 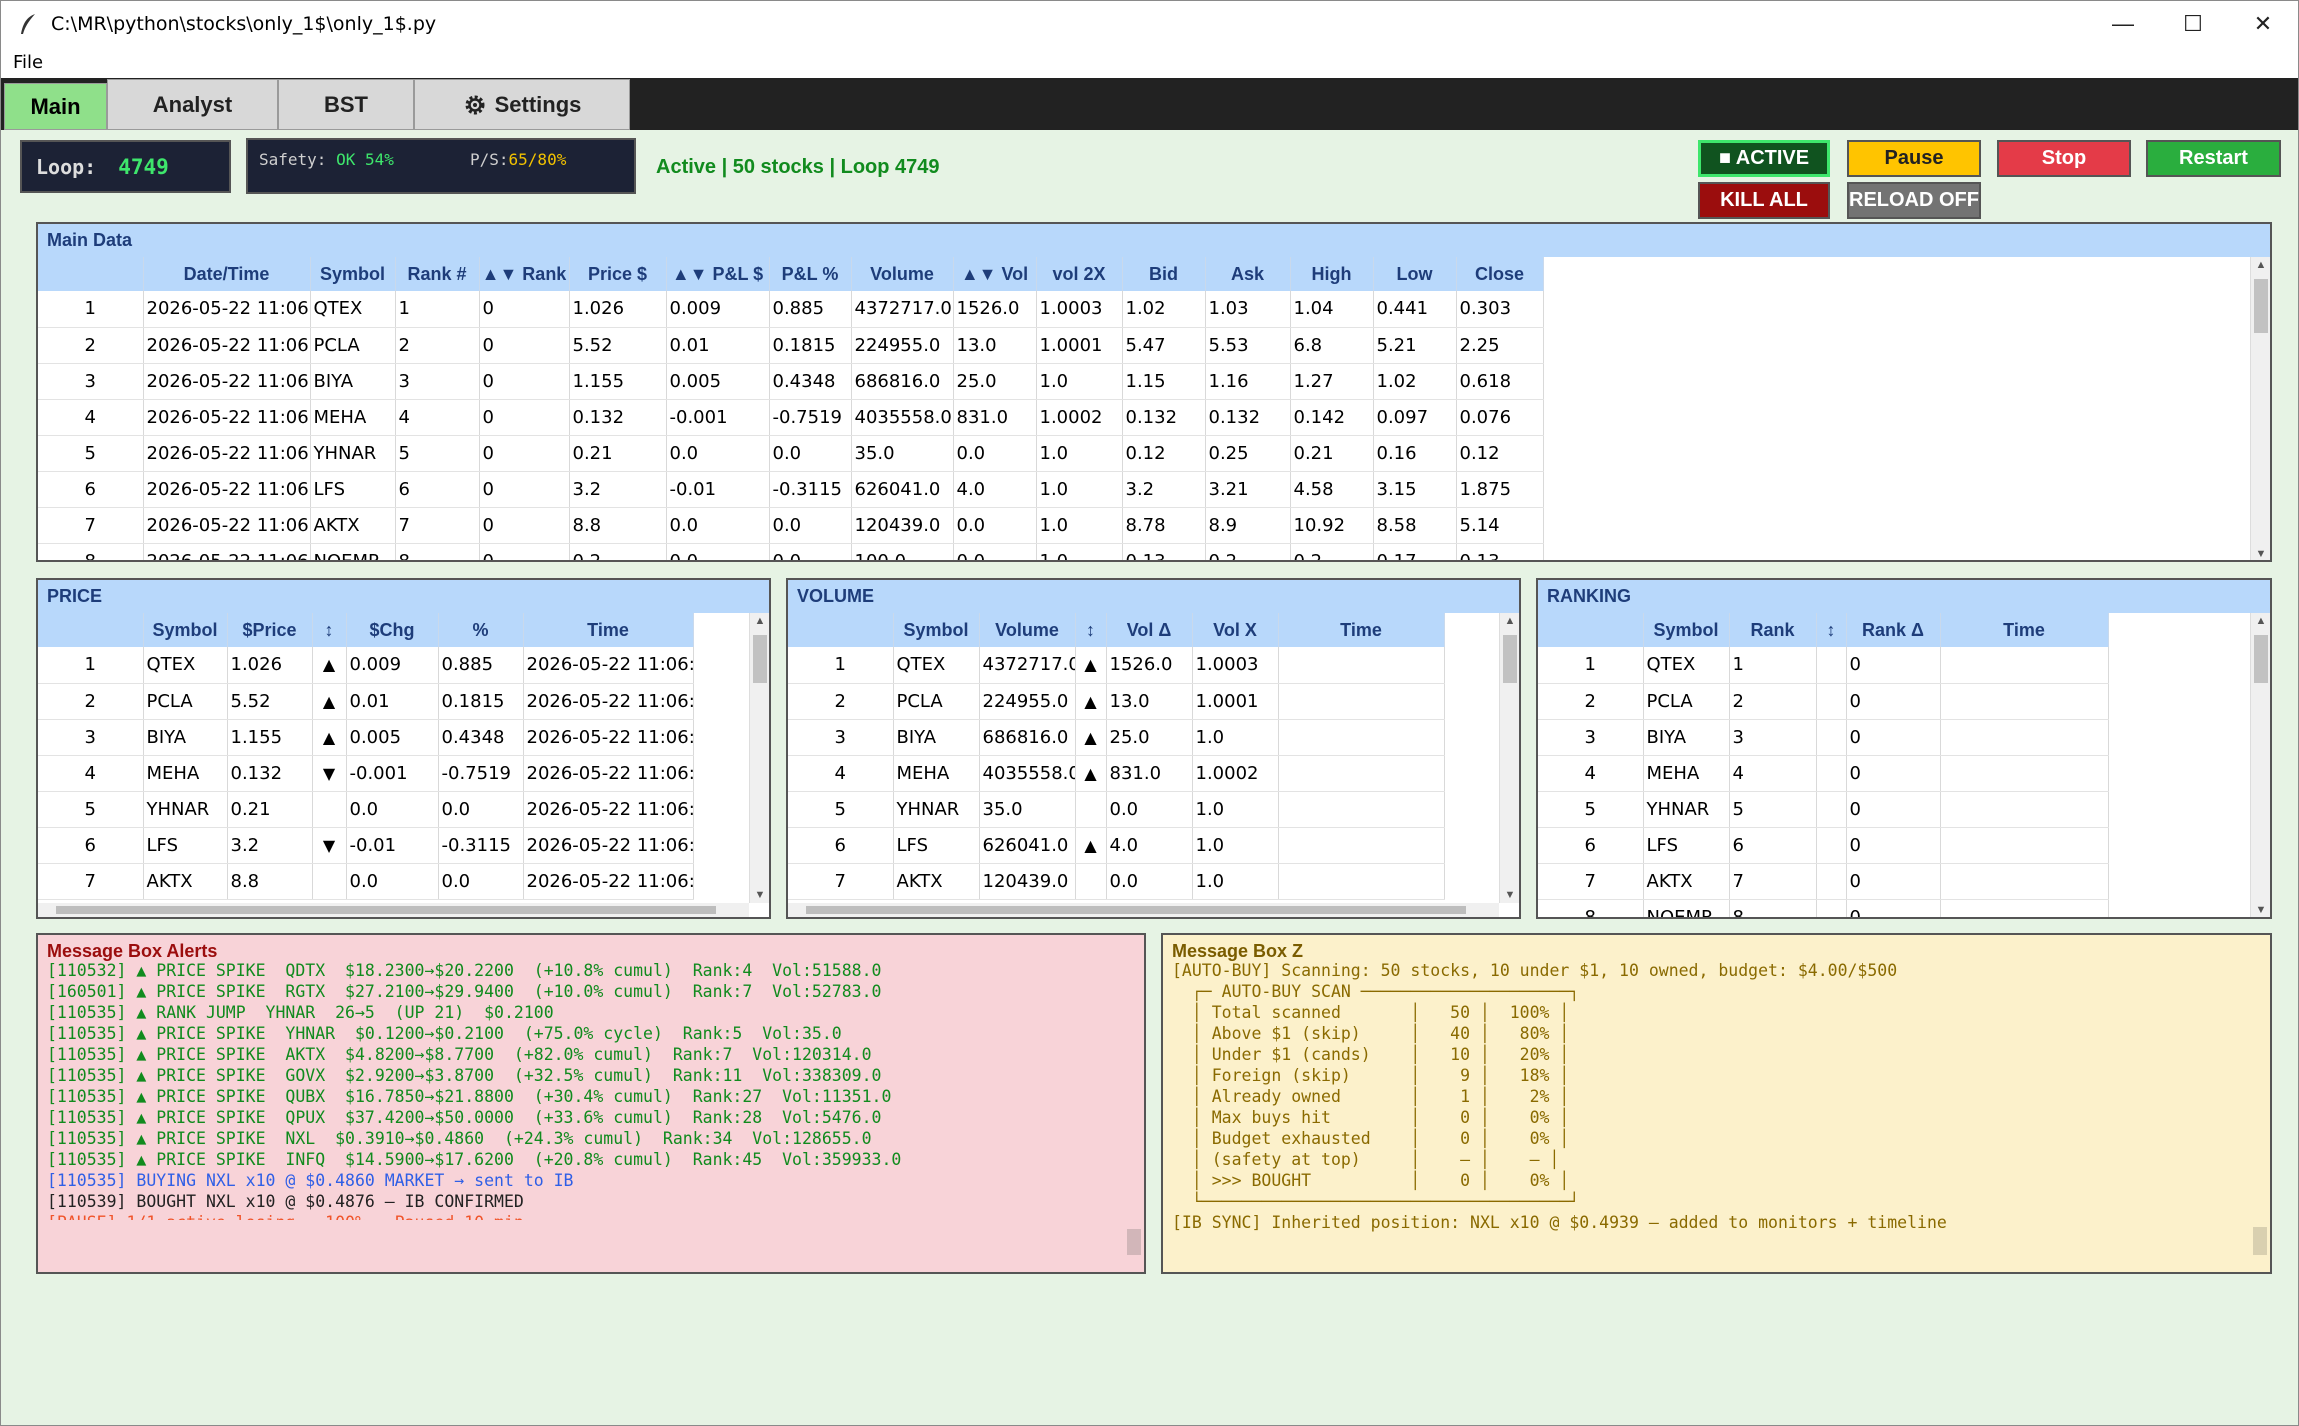 I want to click on table-cell: 13.0, so click(x=1149, y=701).